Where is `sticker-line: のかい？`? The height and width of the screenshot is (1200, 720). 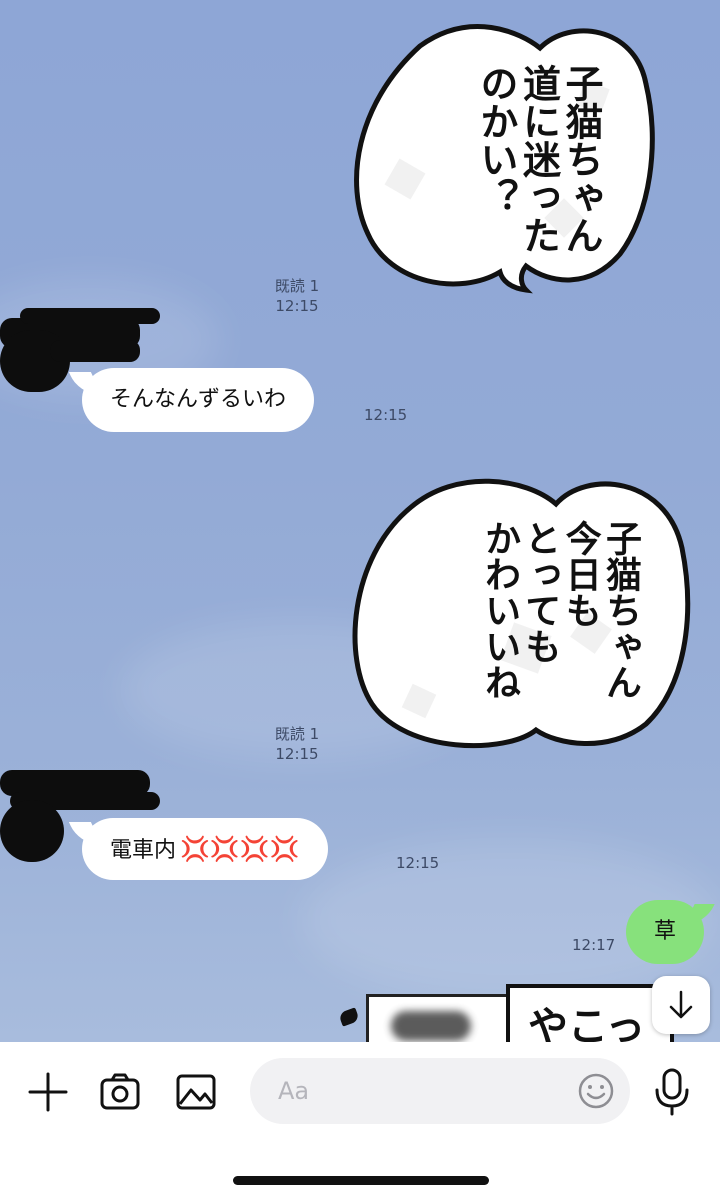
sticker-line: のかい？ is located at coordinates (495, 140).